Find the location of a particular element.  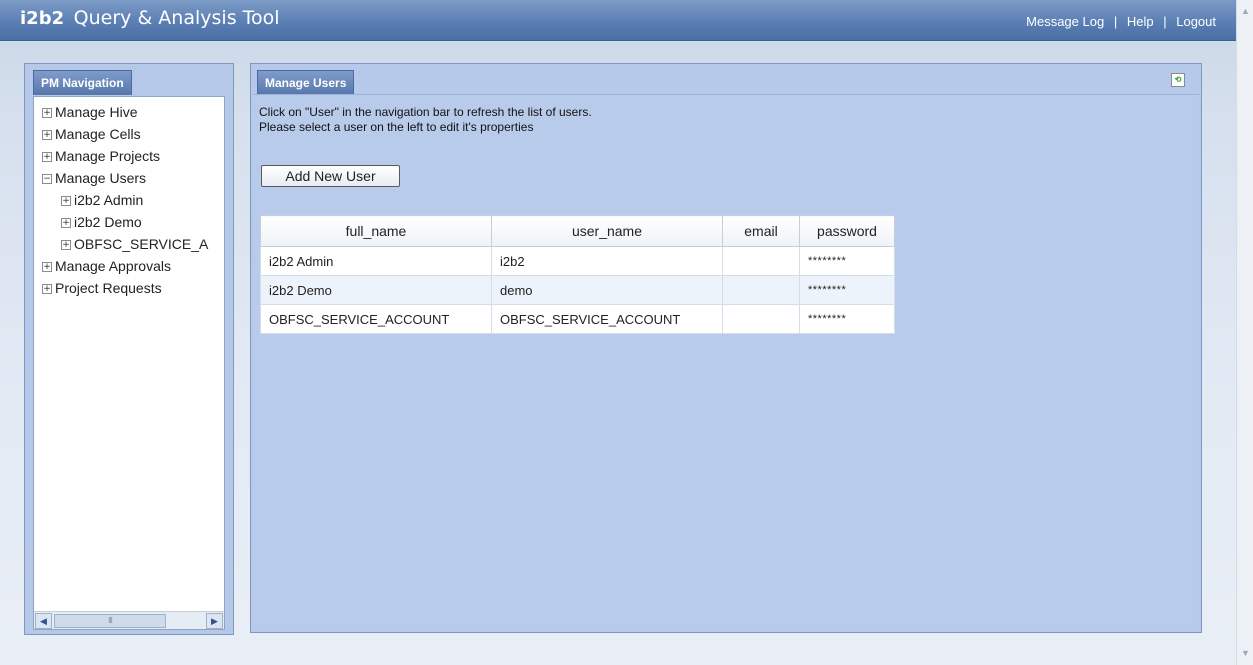

arrow-left-icon: ◀ is located at coordinates (43, 621).